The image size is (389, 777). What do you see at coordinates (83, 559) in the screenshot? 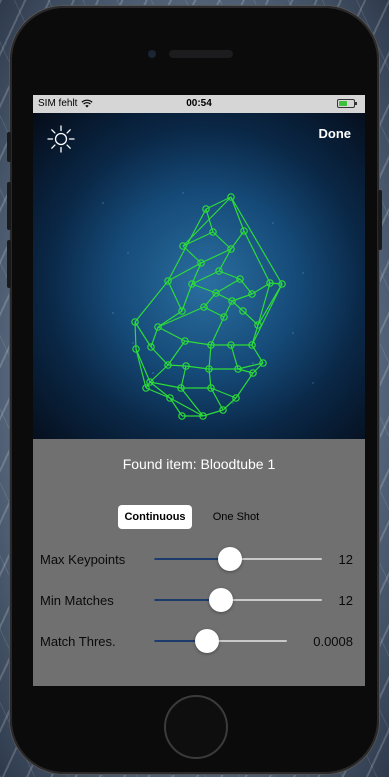
I see `max-keypoints-label: Max Keypoints` at bounding box center [83, 559].